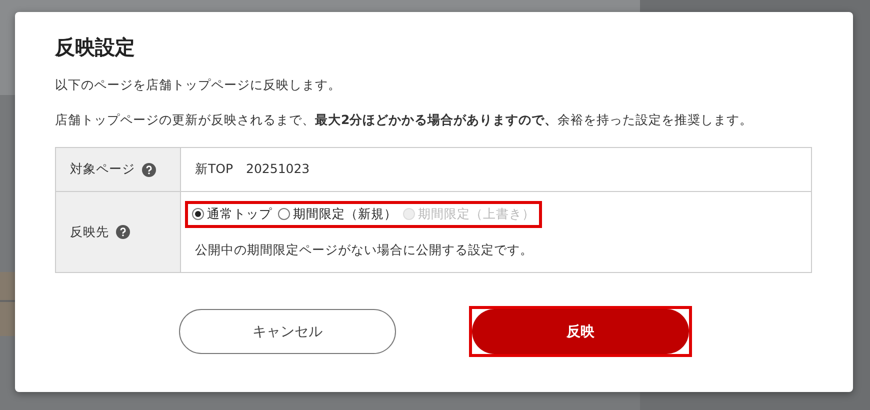 This screenshot has width=870, height=410. I want to click on dialog-title: 反映設定, so click(95, 47).